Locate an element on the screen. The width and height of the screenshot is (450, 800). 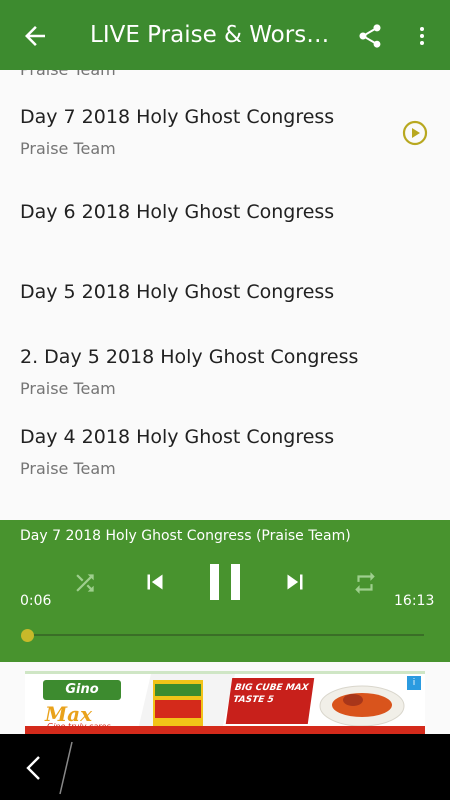
play-circle-icon is located at coordinates (415, 133).